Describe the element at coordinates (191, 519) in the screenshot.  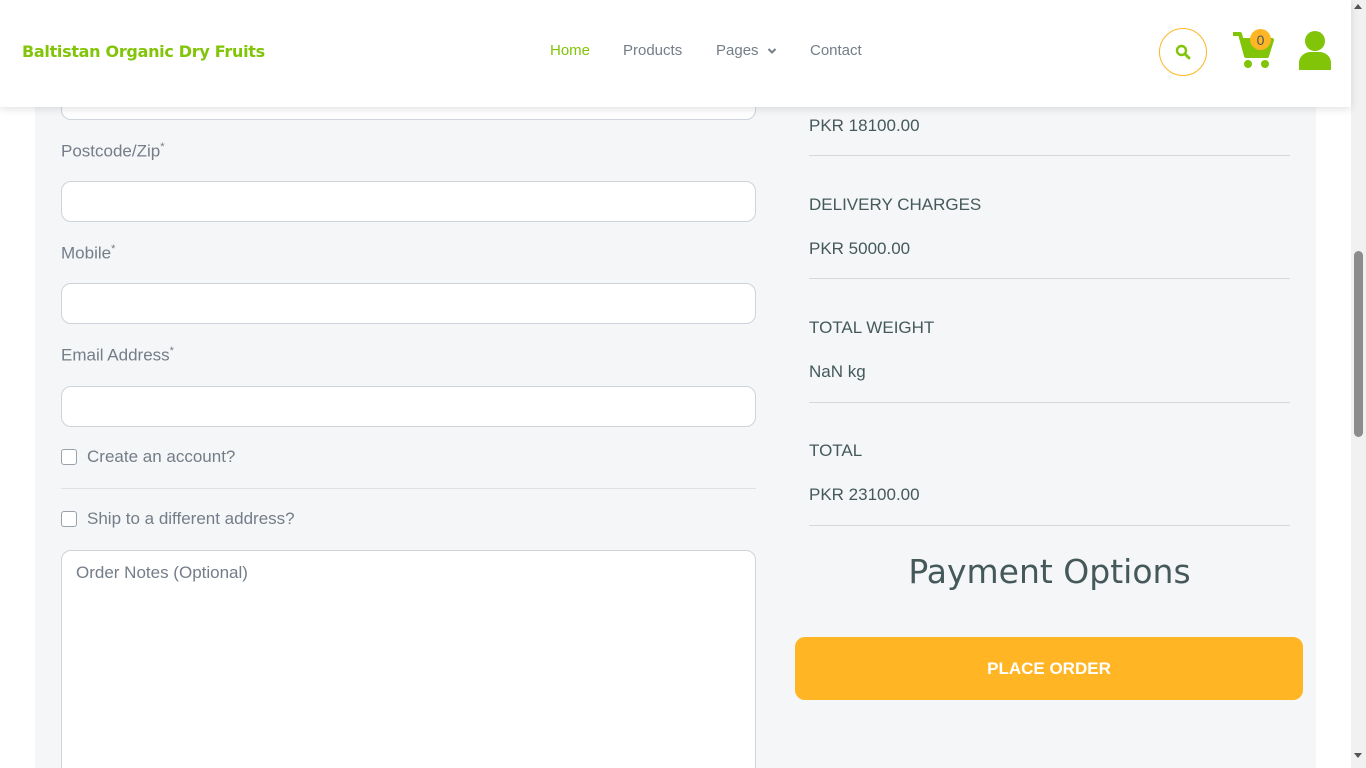
I see `ship-different-label: Ship to a different address?` at that location.